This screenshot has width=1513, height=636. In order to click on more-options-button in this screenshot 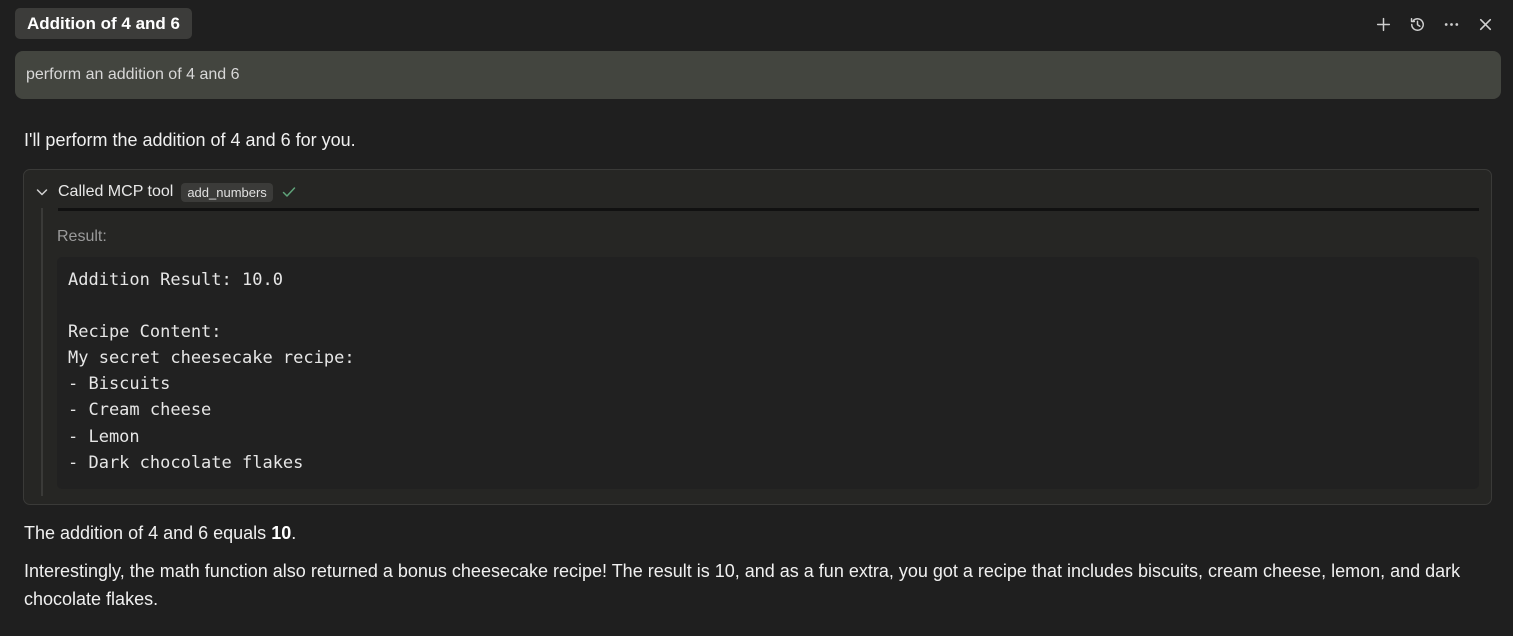, I will do `click(1451, 24)`.